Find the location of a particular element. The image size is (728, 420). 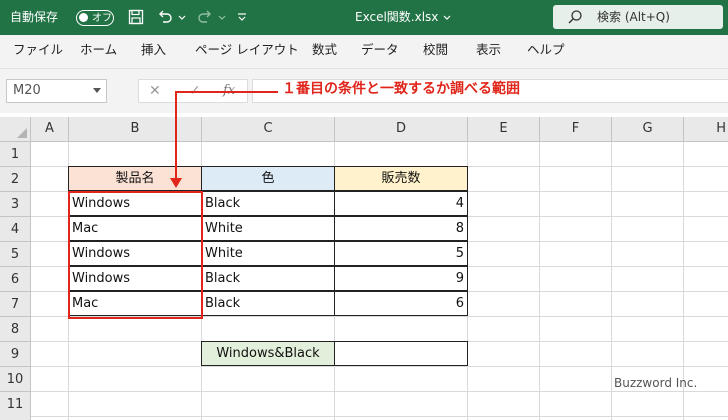

tab-insert: 挿入 is located at coordinates (153, 52).